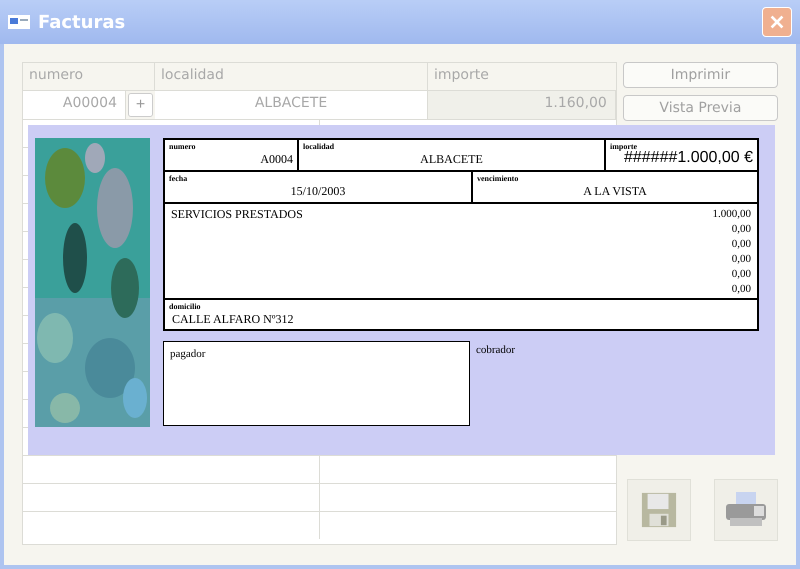  Describe the element at coordinates (318, 191) in the screenshot. I see `field-value: 15/10/2003` at that location.